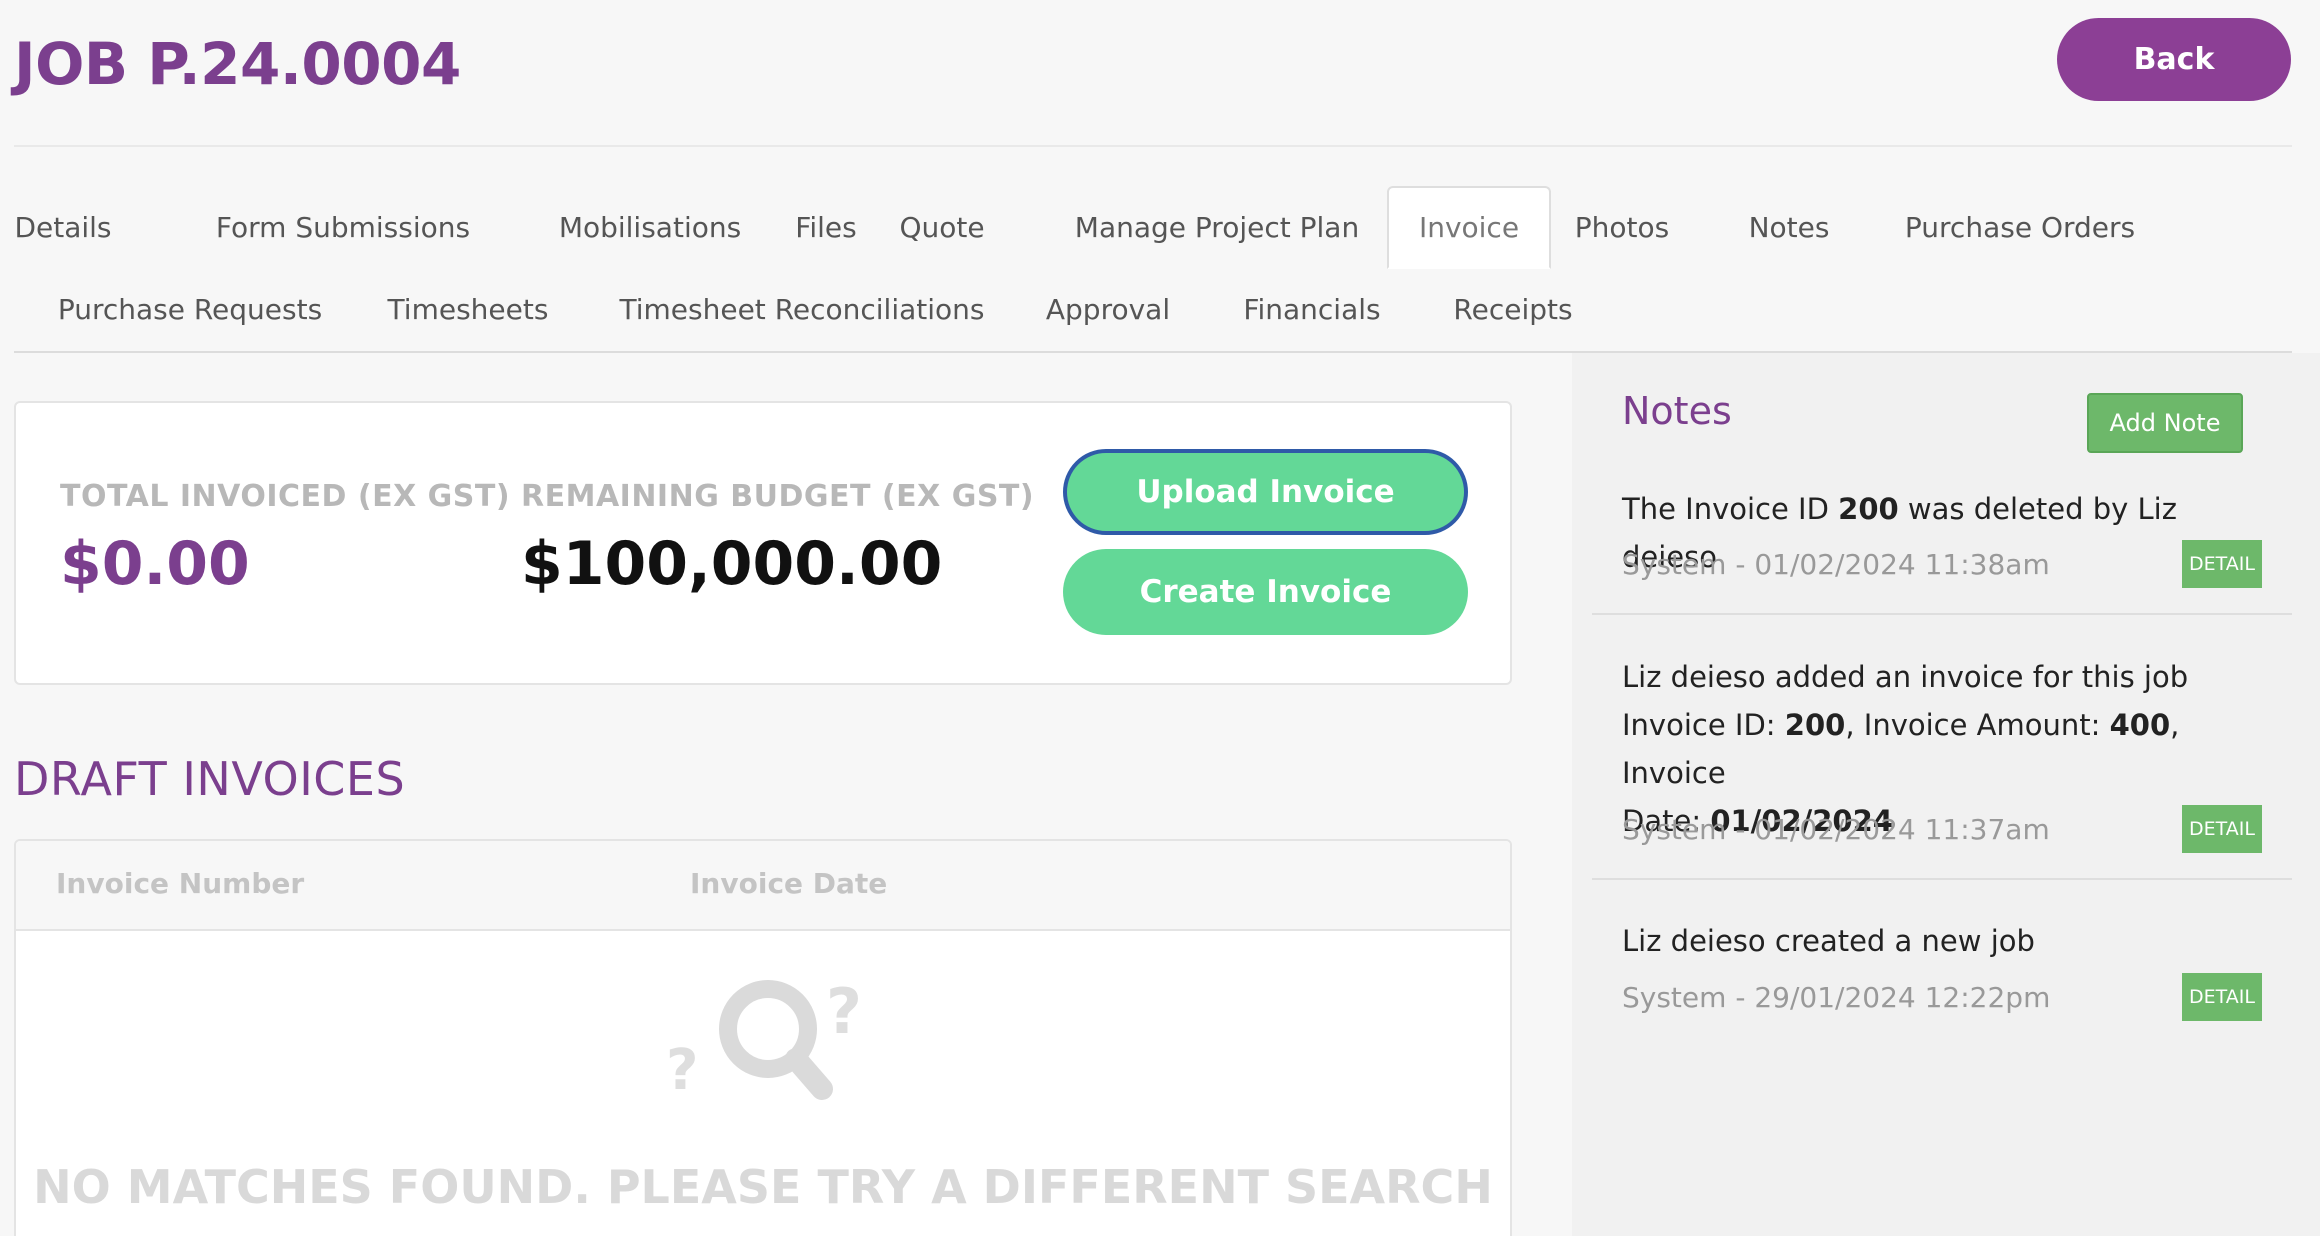  I want to click on table-header: Invoice Number Invoice Date, so click(763, 886).